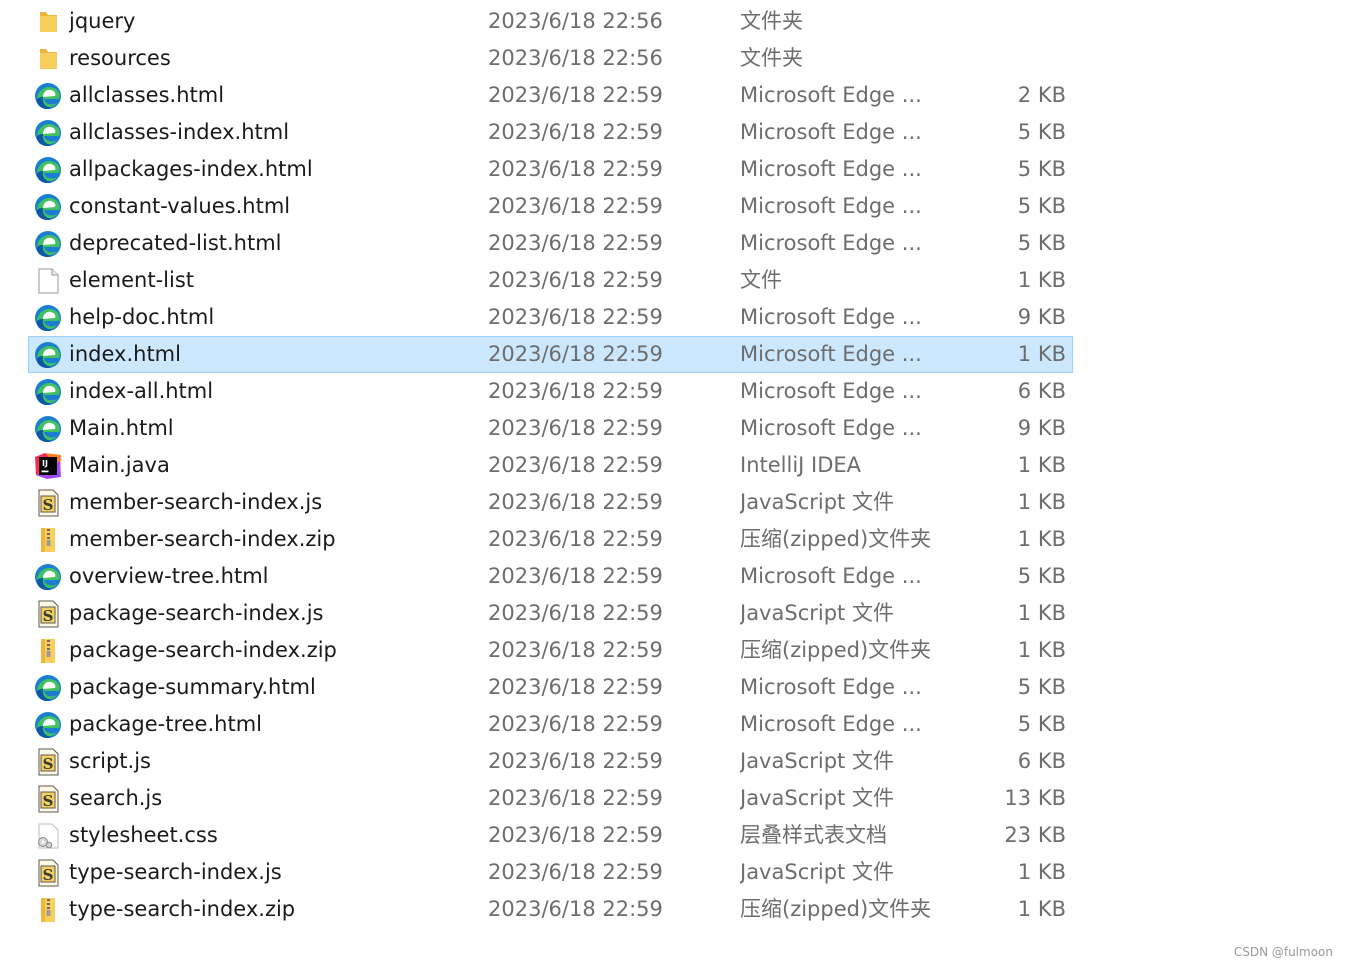  What do you see at coordinates (48, 281) in the screenshot?
I see `blank-file-icon` at bounding box center [48, 281].